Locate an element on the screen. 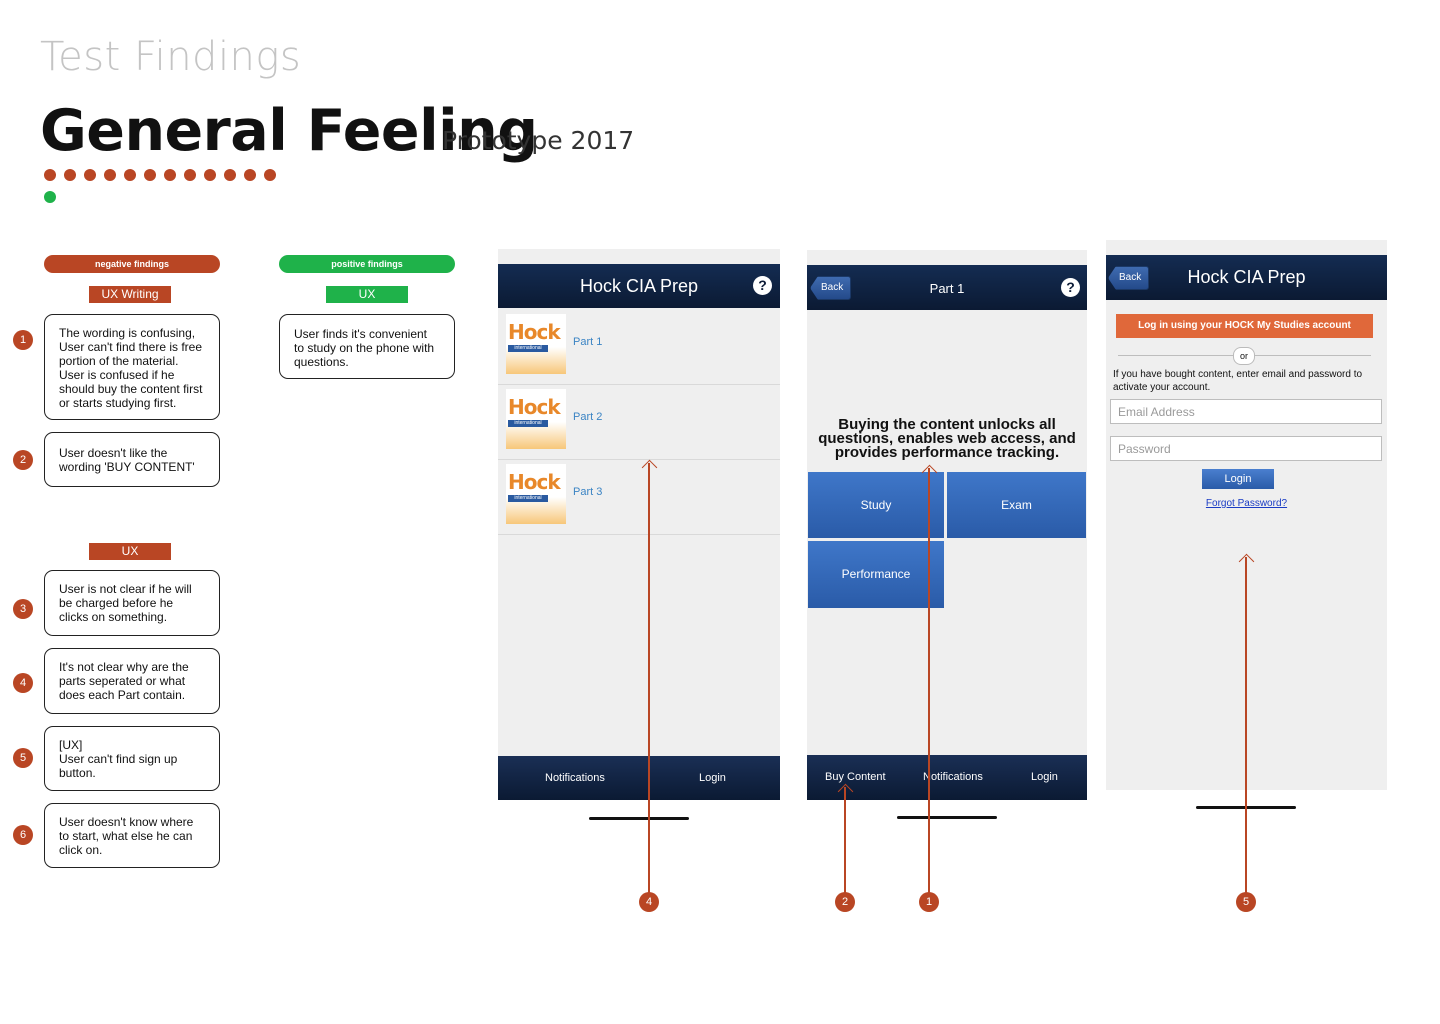 The image size is (1440, 1024). navbar: Hock CIA Prep ? is located at coordinates (639, 286).